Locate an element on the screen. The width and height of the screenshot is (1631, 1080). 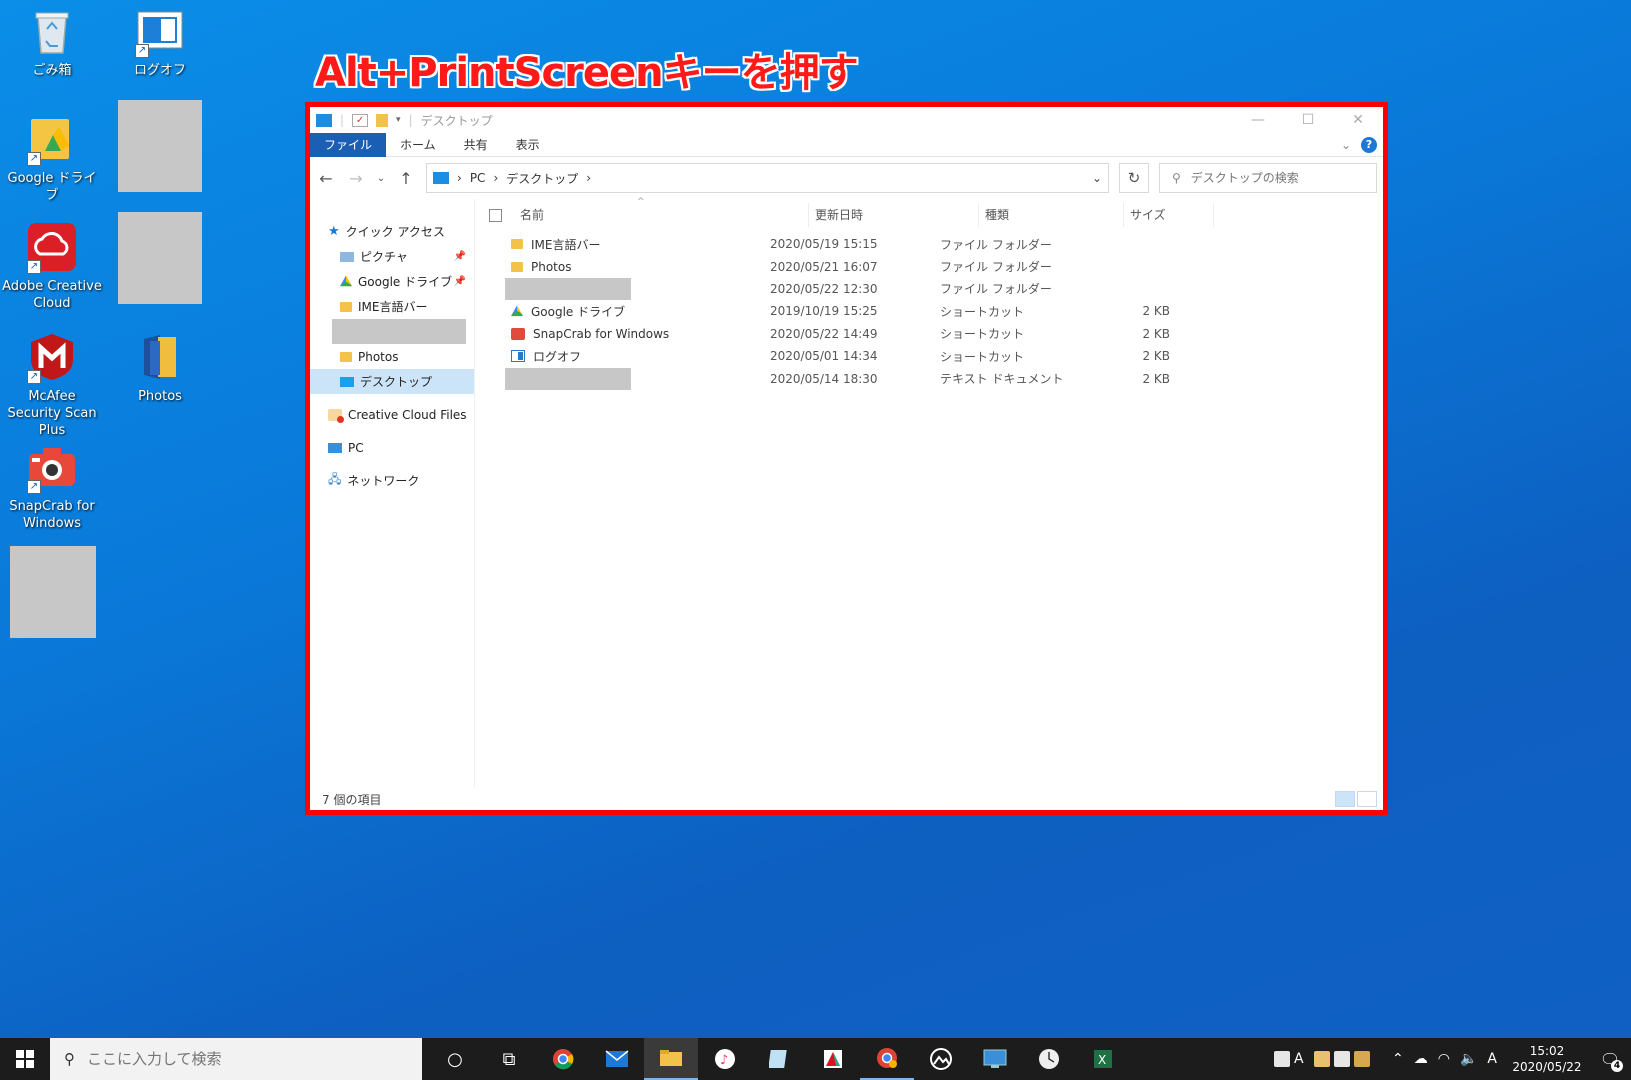
notification-count-badge: 4 is located at coordinates (1617, 1066).